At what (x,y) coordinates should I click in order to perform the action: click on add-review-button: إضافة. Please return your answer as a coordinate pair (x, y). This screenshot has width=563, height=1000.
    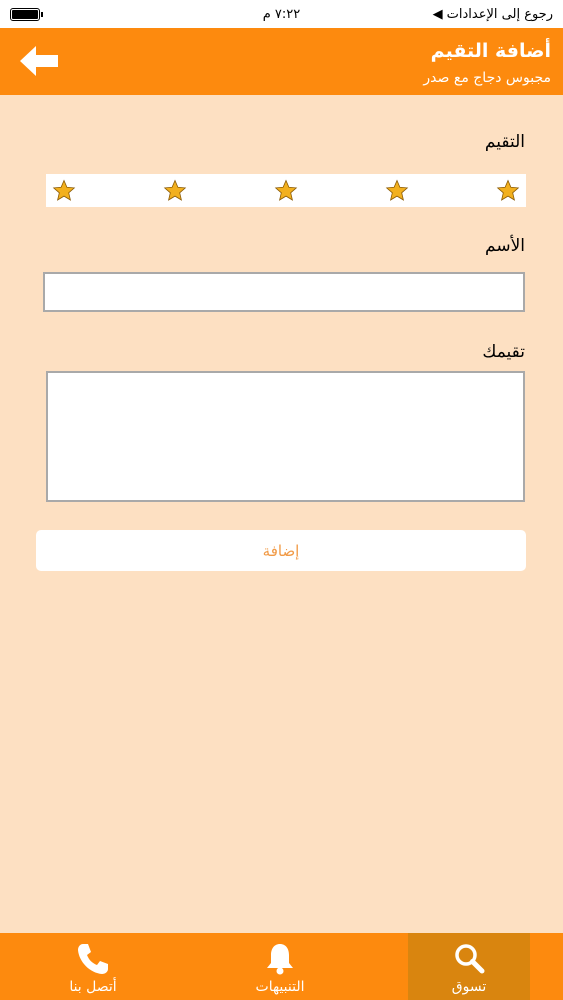
    Looking at the image, I should click on (281, 550).